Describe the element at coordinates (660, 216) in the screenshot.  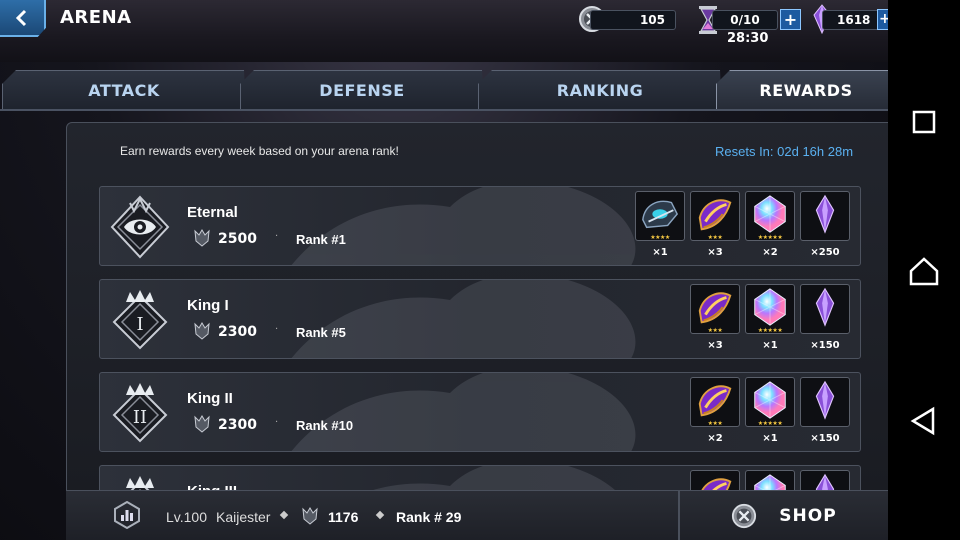
I see `reward-slot: ★★★★` at that location.